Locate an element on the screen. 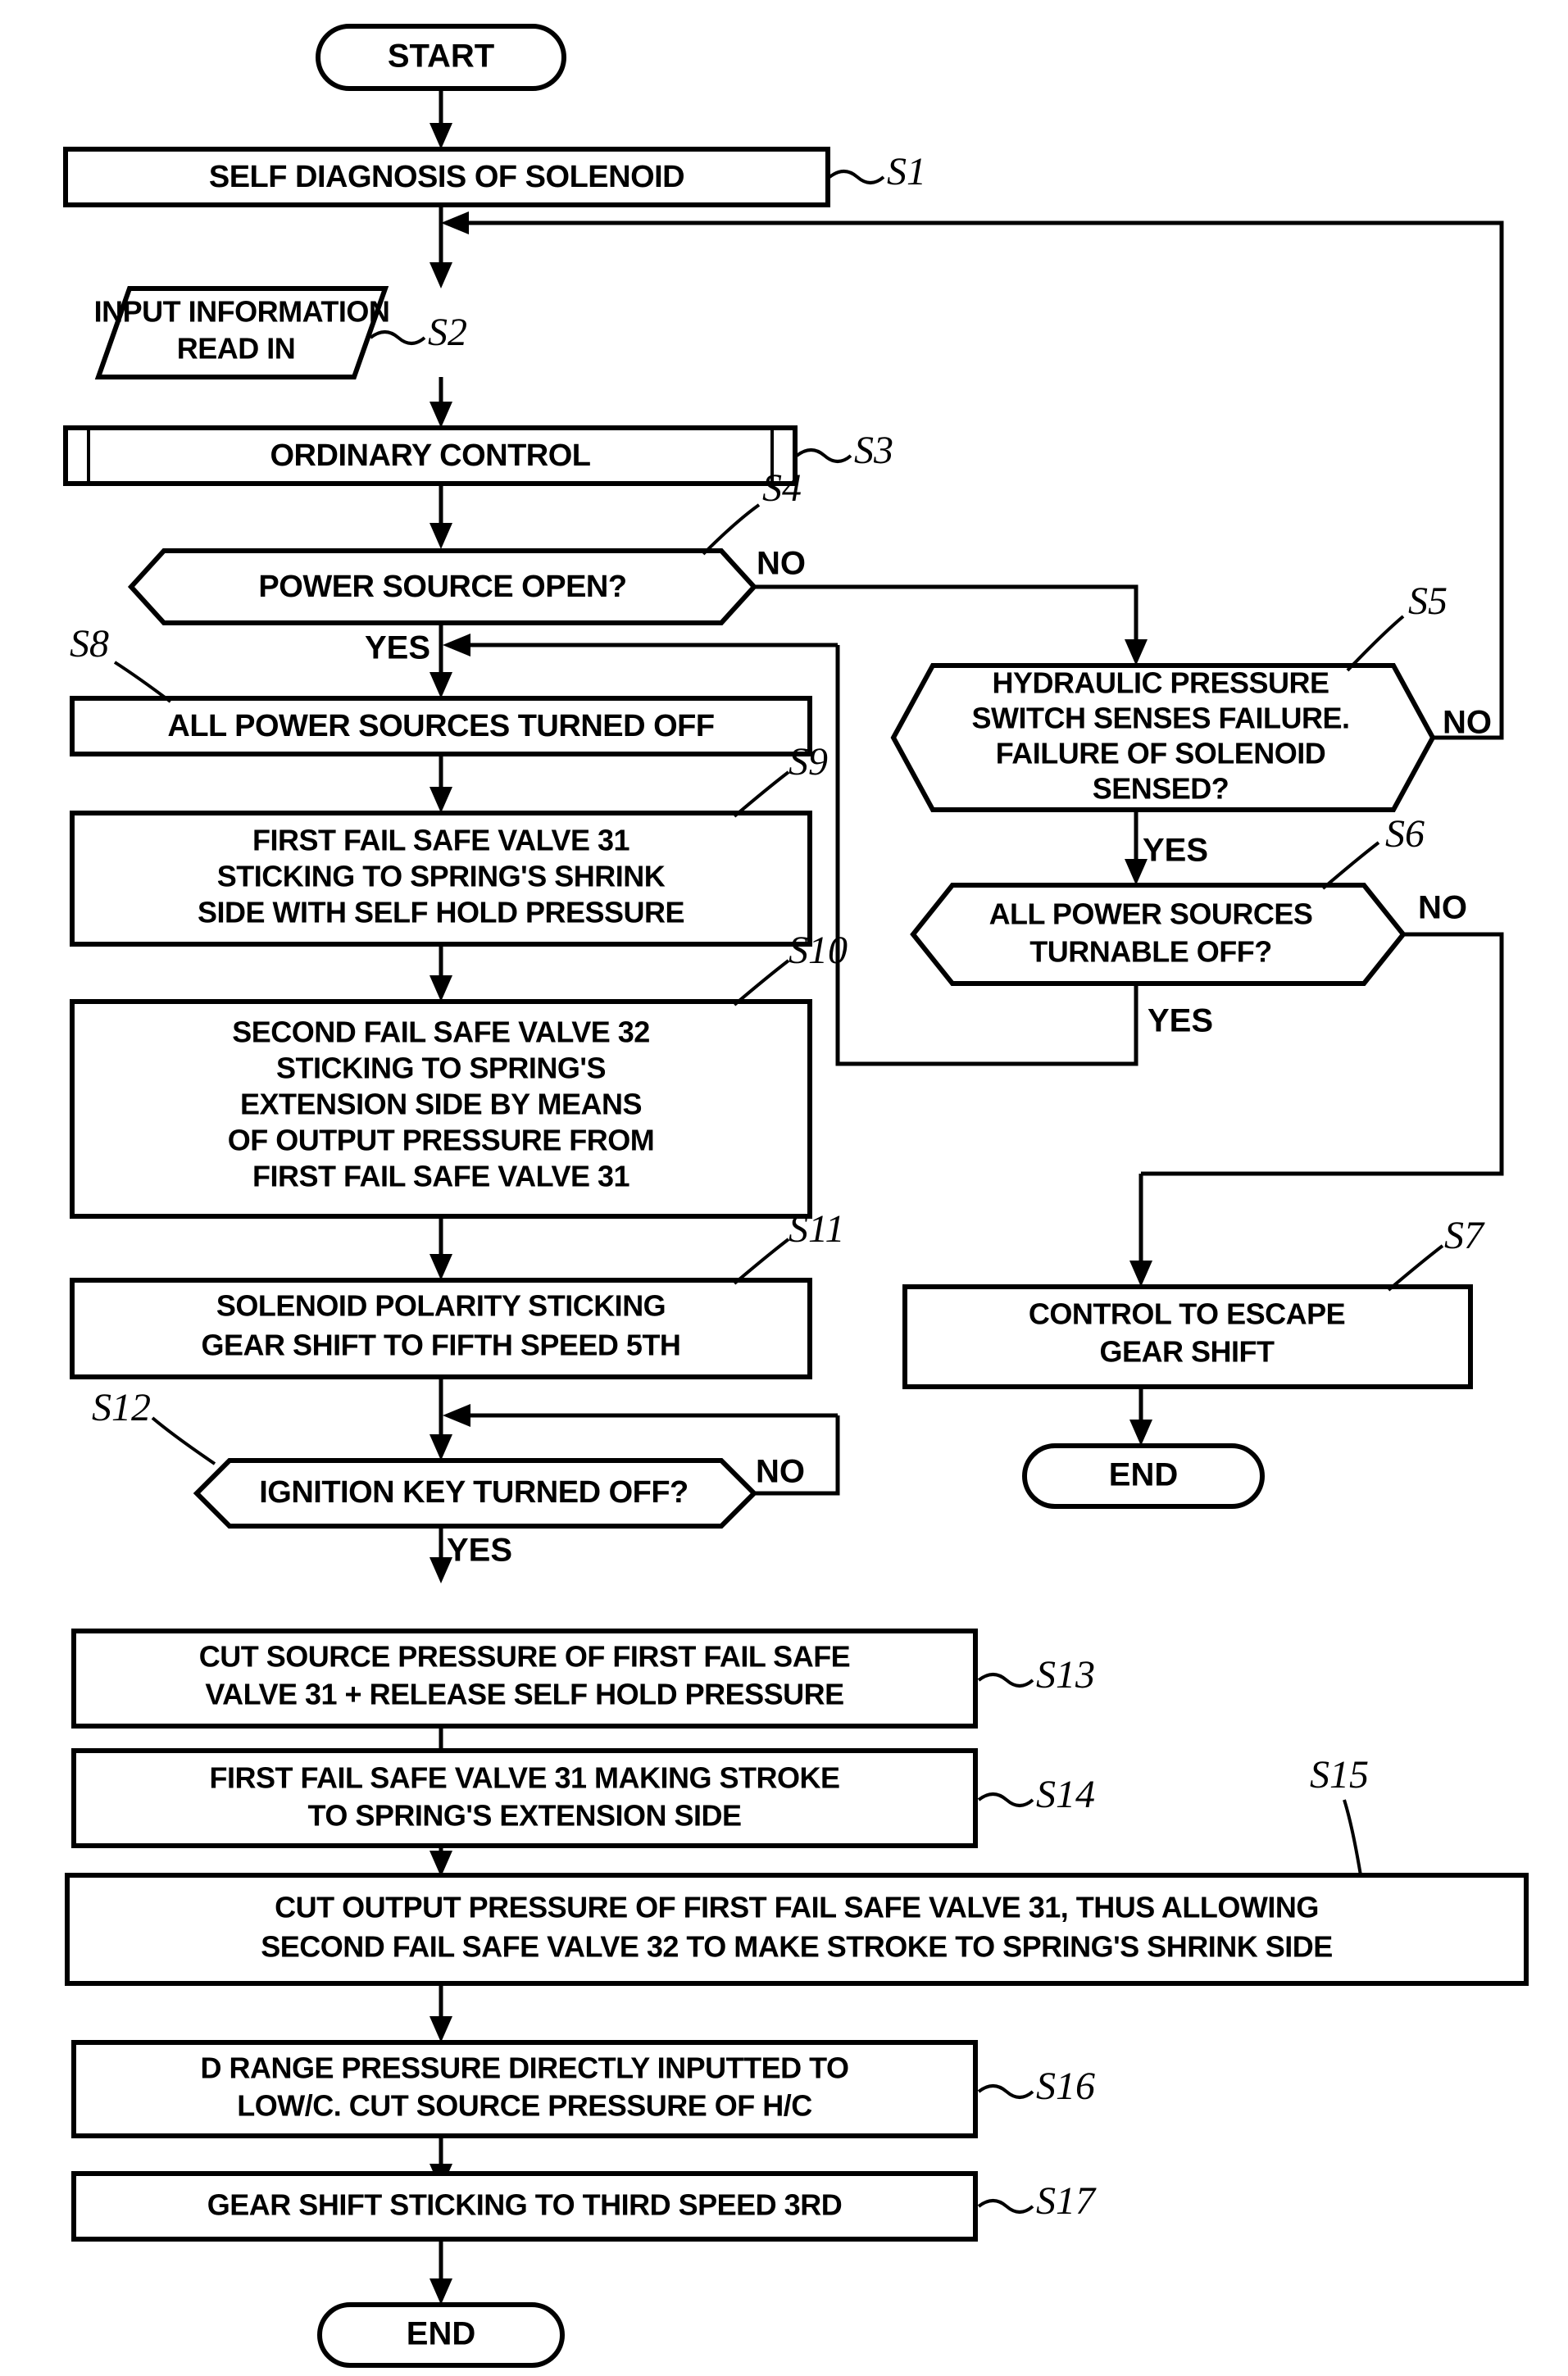 The height and width of the screenshot is (2376, 1568). s9-step-id: S9 is located at coordinates (808, 762).